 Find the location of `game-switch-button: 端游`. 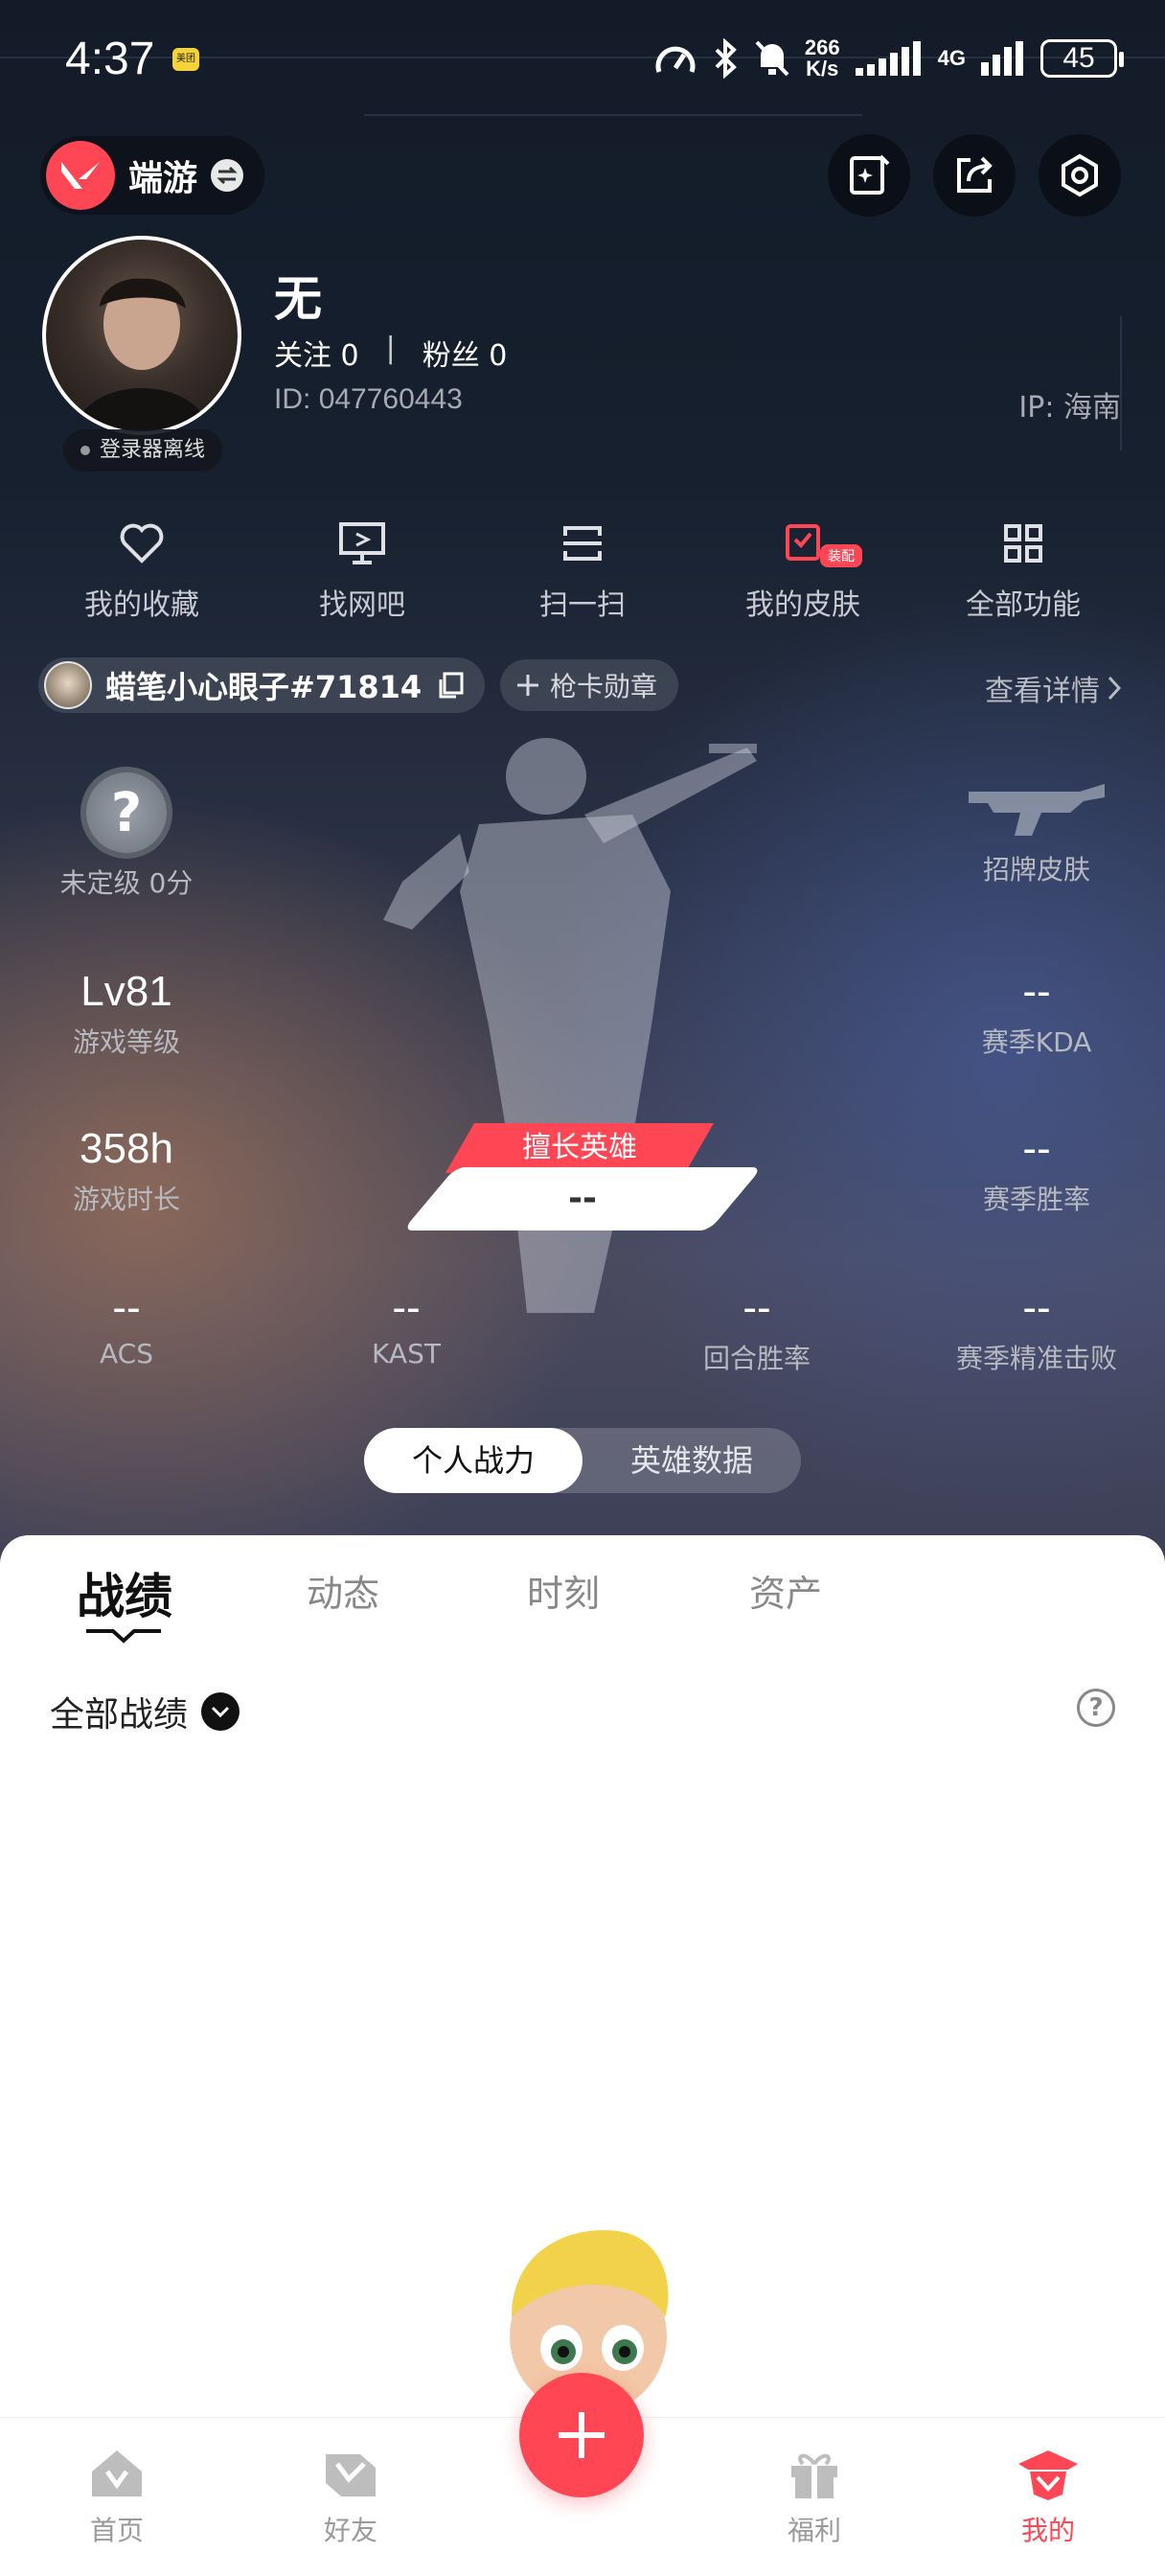

game-switch-button: 端游 is located at coordinates (152, 175).